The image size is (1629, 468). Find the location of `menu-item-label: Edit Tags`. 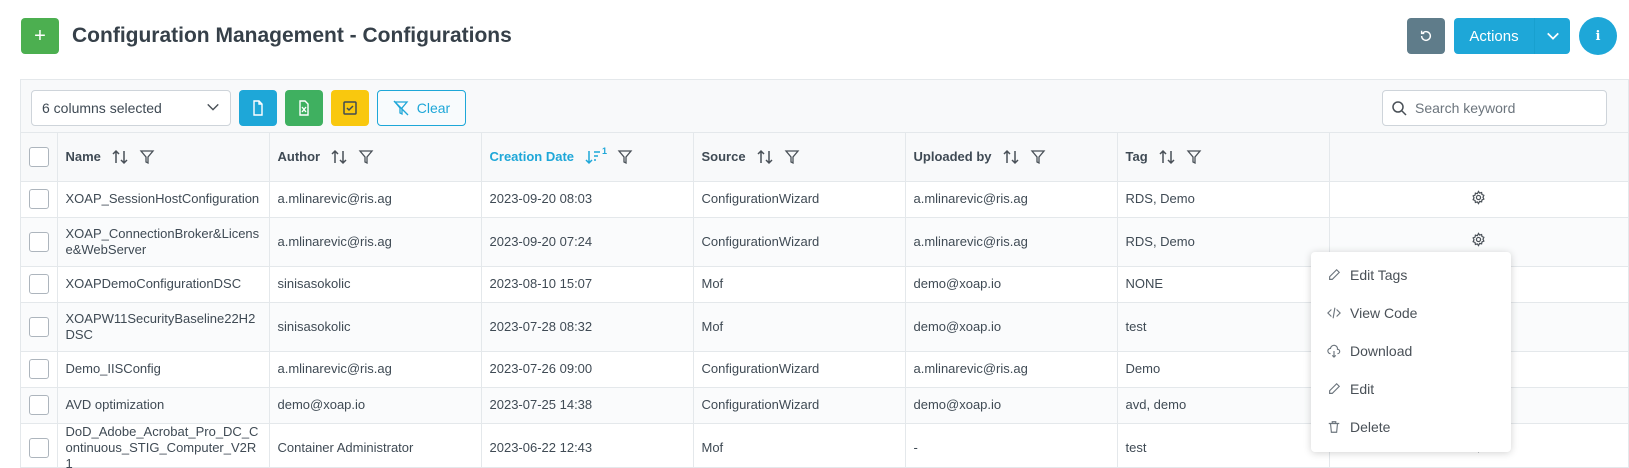

menu-item-label: Edit Tags is located at coordinates (1379, 275).